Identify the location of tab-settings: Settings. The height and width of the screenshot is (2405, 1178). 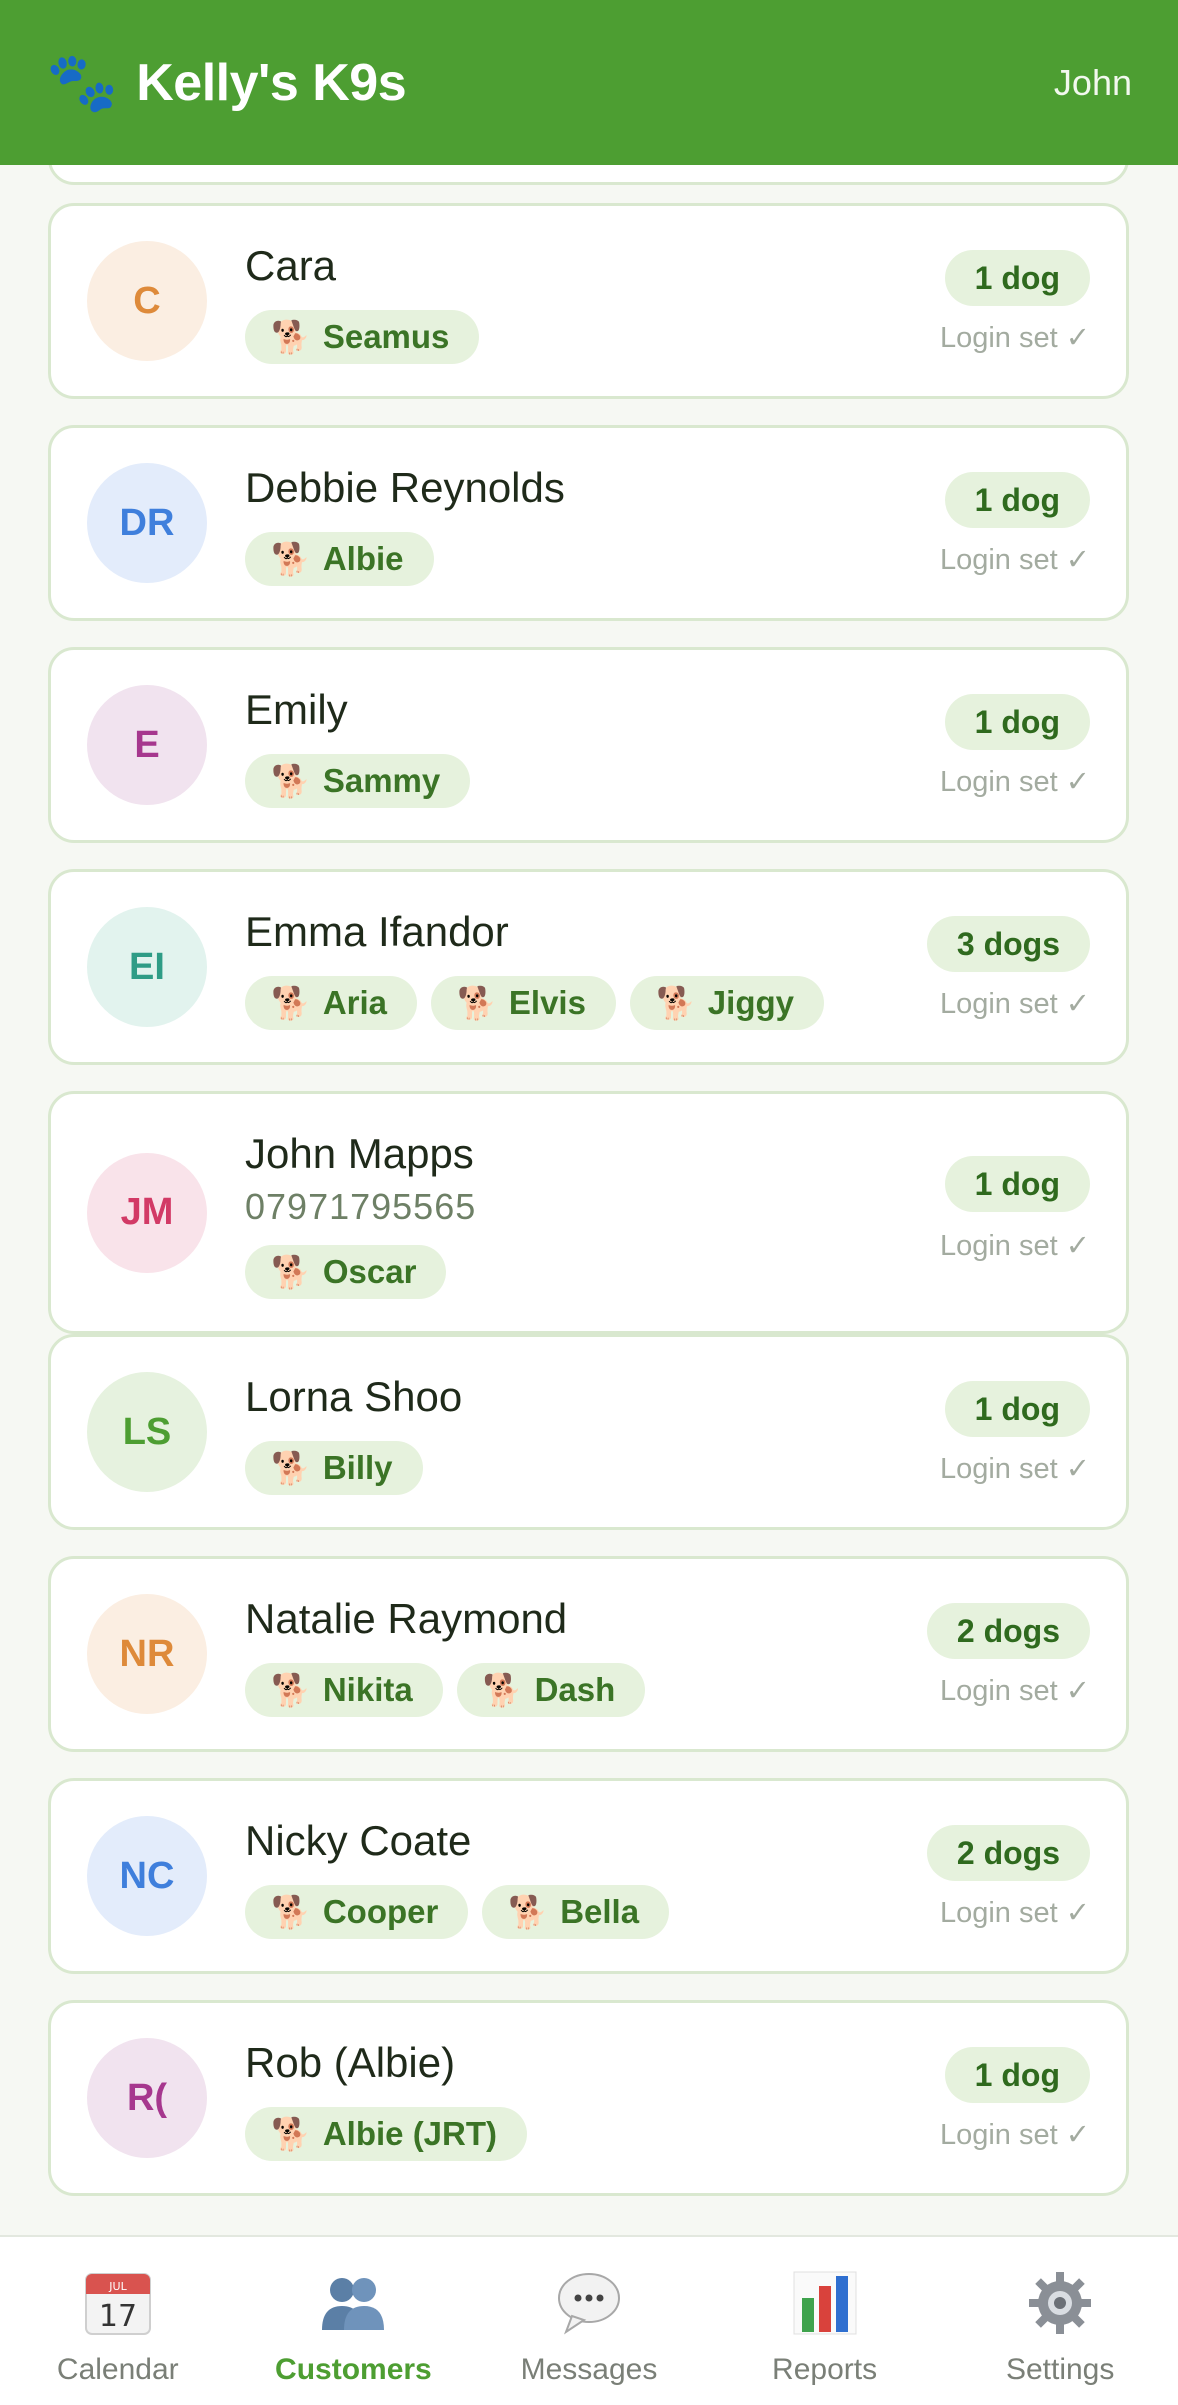
(1060, 2321).